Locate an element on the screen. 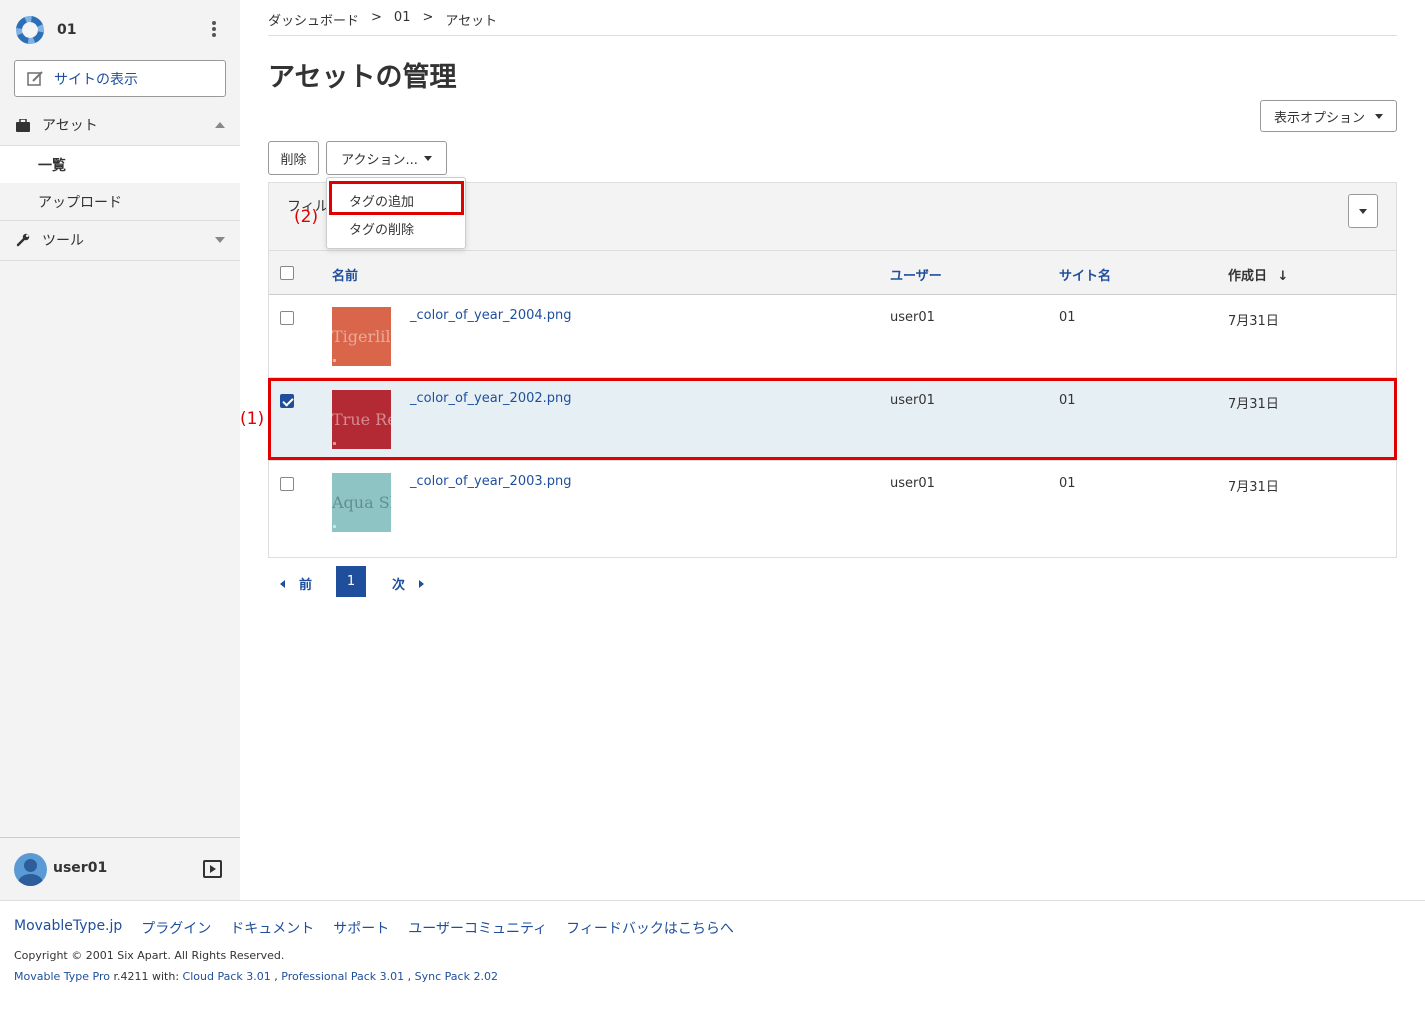 This screenshot has height=1017, width=1425. nav-tools-label: ツール is located at coordinates (63, 241).